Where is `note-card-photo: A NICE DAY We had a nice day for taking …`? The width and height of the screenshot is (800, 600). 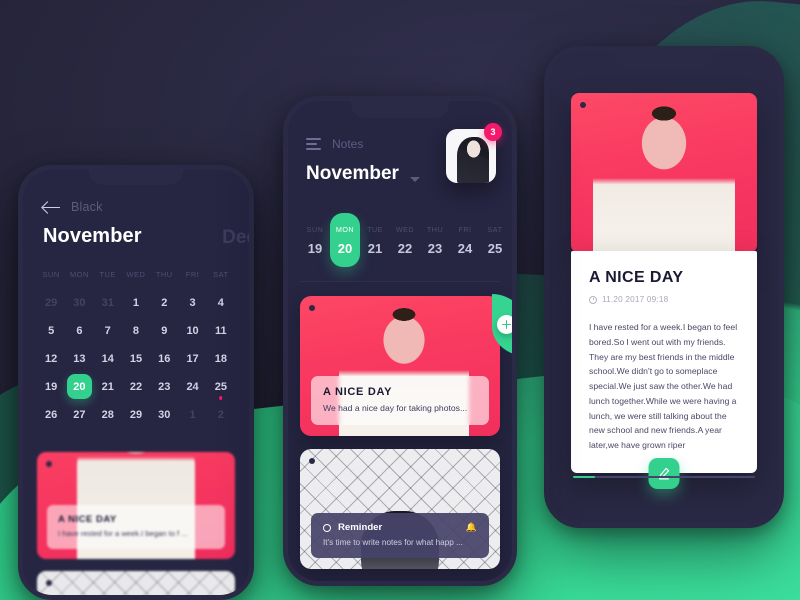
note-card-photo: A NICE DAY We had a nice day for taking … is located at coordinates (400, 366).